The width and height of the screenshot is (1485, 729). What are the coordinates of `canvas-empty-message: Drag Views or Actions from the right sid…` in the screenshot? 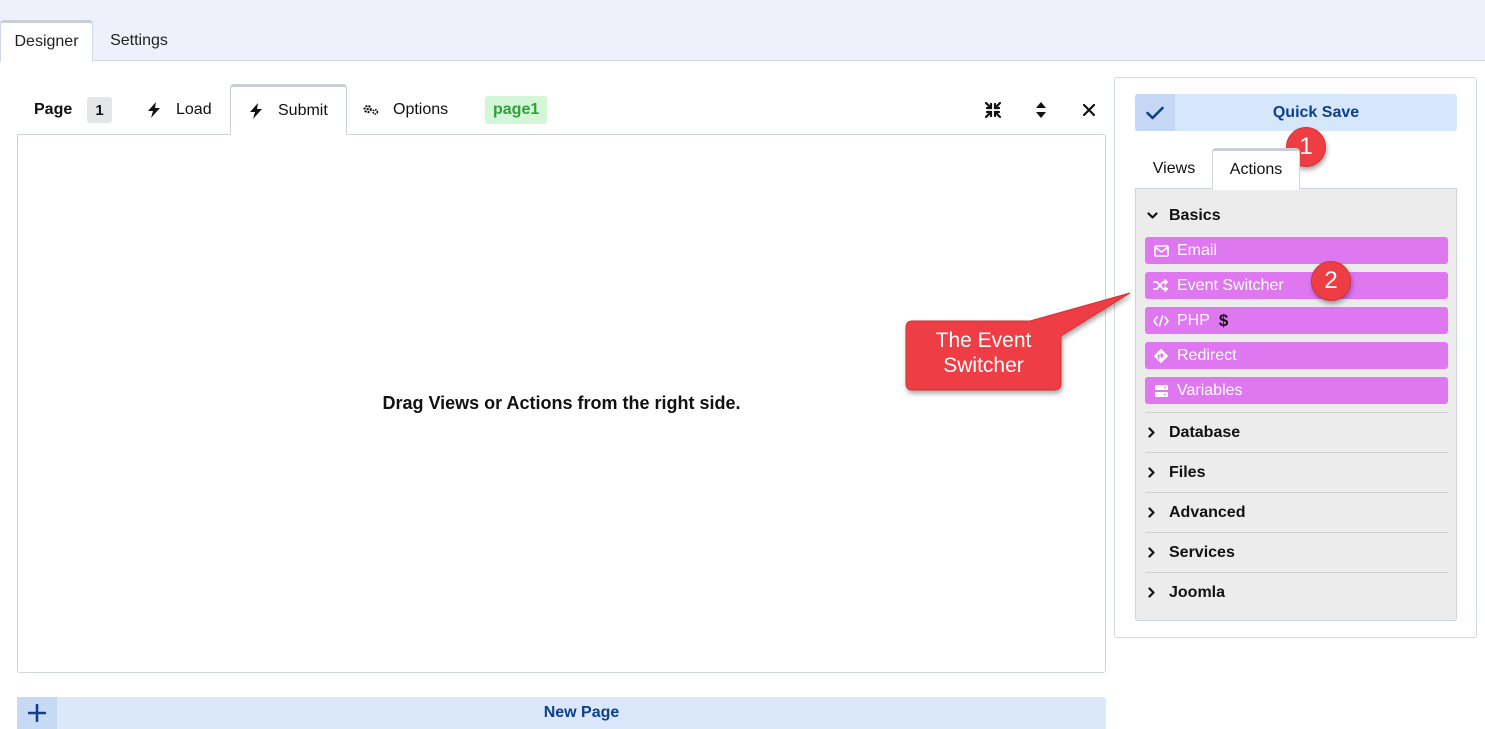 It's located at (561, 403).